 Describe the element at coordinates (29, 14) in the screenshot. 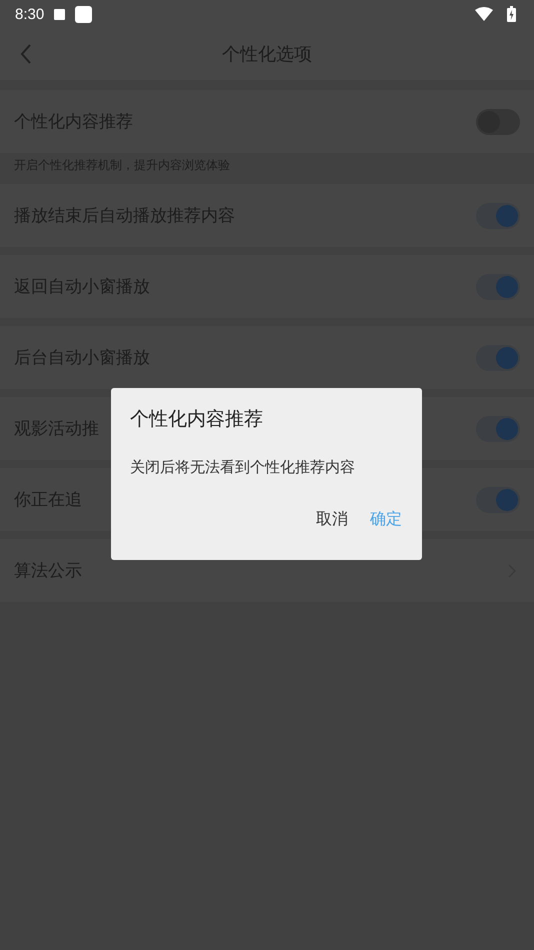

I see `status-time: 8:30` at that location.